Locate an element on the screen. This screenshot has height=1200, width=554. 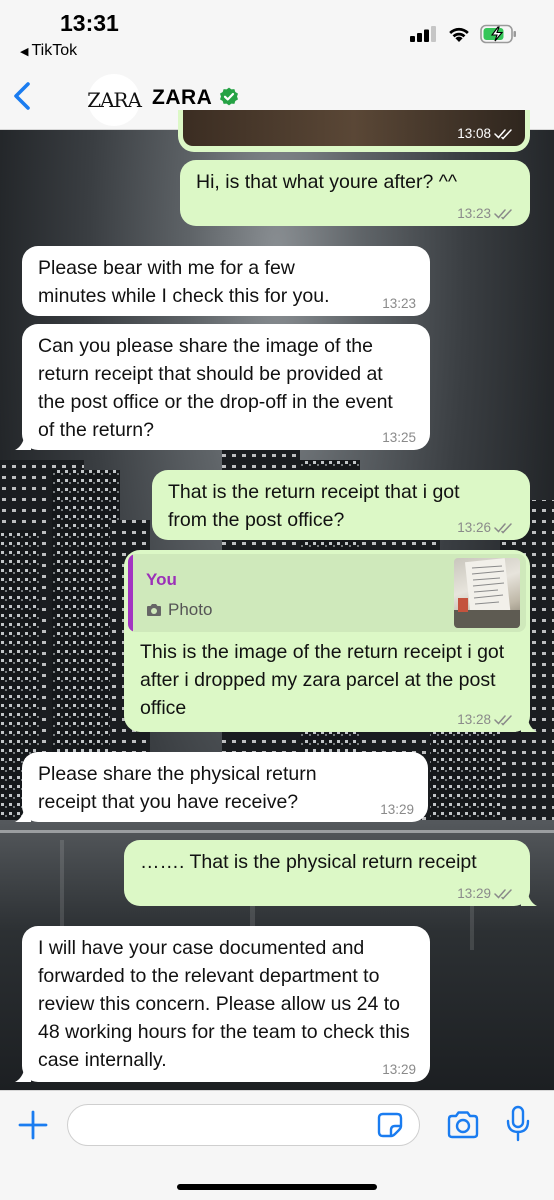
back-to-app-link: ◀ TikTok is located at coordinates (48, 51).